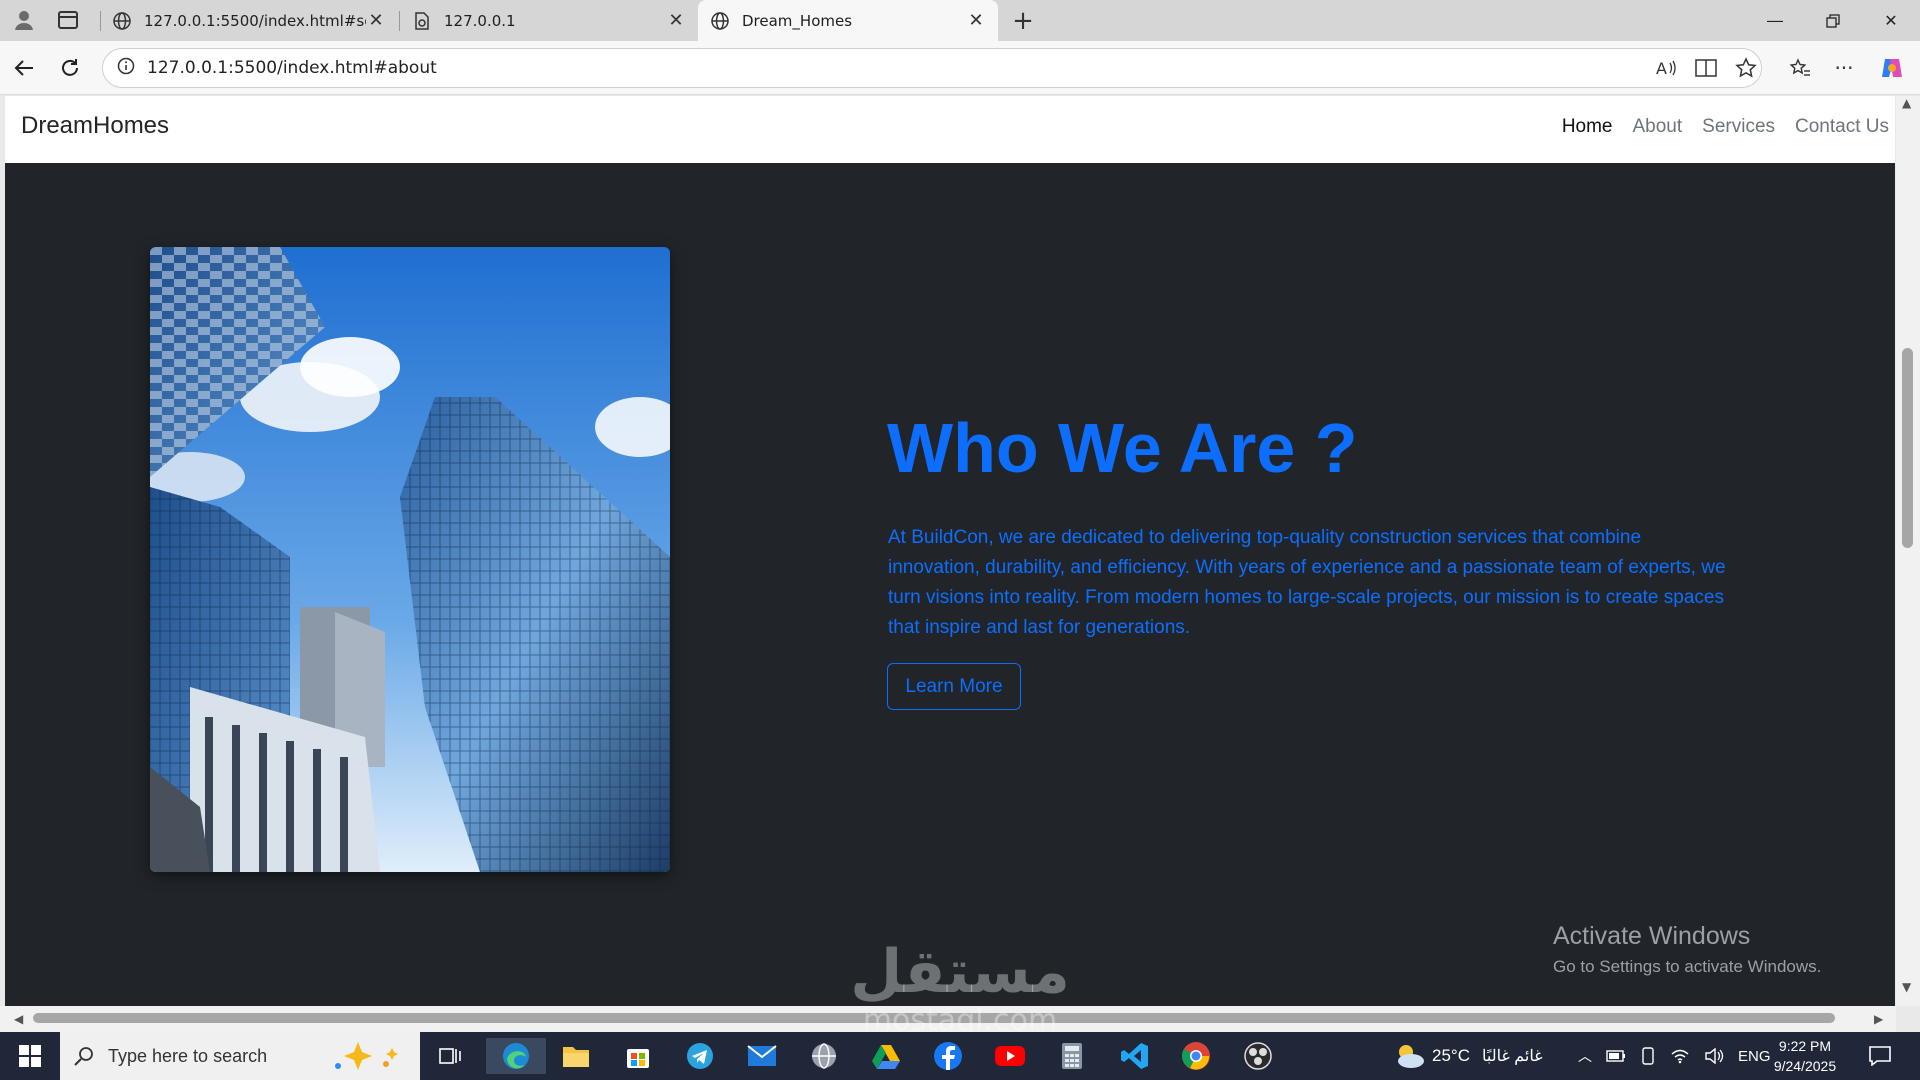 The width and height of the screenshot is (1920, 1080). Describe the element at coordinates (24, 68) in the screenshot. I see `back-button` at that location.